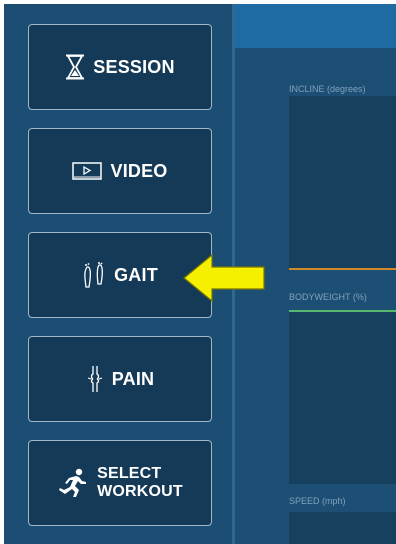 The image size is (396, 544). I want to click on video-label: VIDEO, so click(139, 170).